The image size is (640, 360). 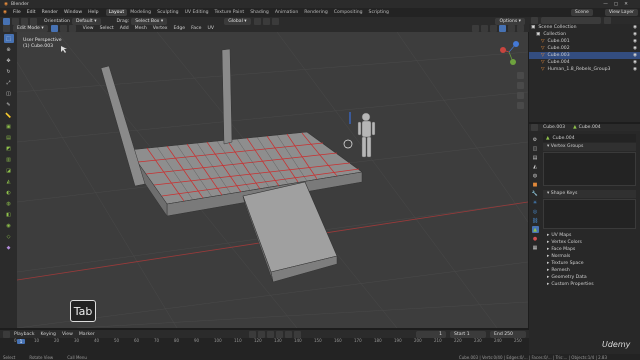 I want to click on knife-tool-icon: ◪, so click(x=9, y=170).